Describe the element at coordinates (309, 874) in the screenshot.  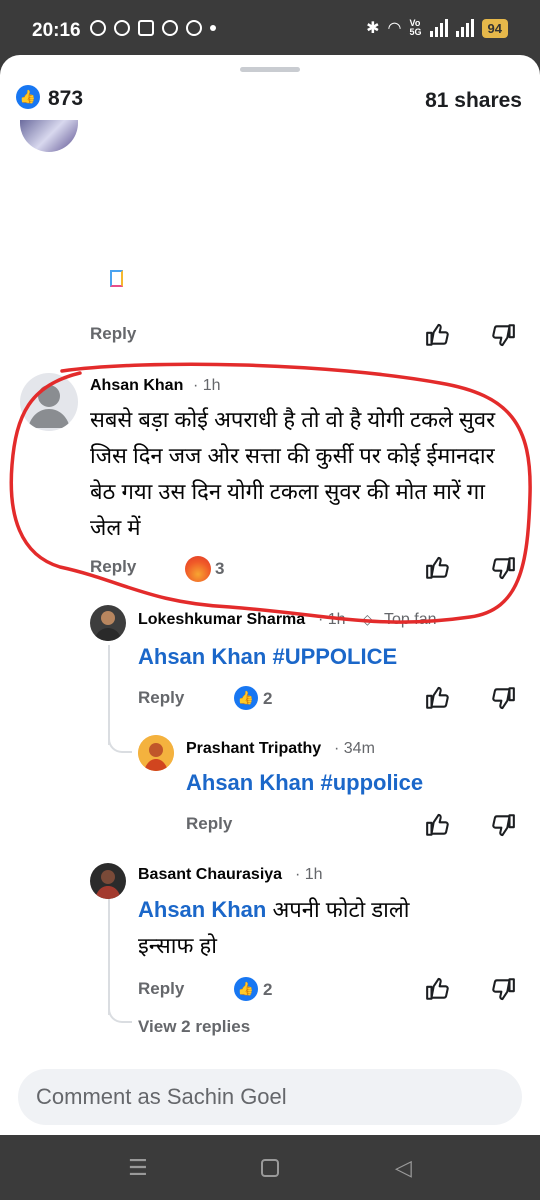
I see `reply-time: · 1h` at that location.